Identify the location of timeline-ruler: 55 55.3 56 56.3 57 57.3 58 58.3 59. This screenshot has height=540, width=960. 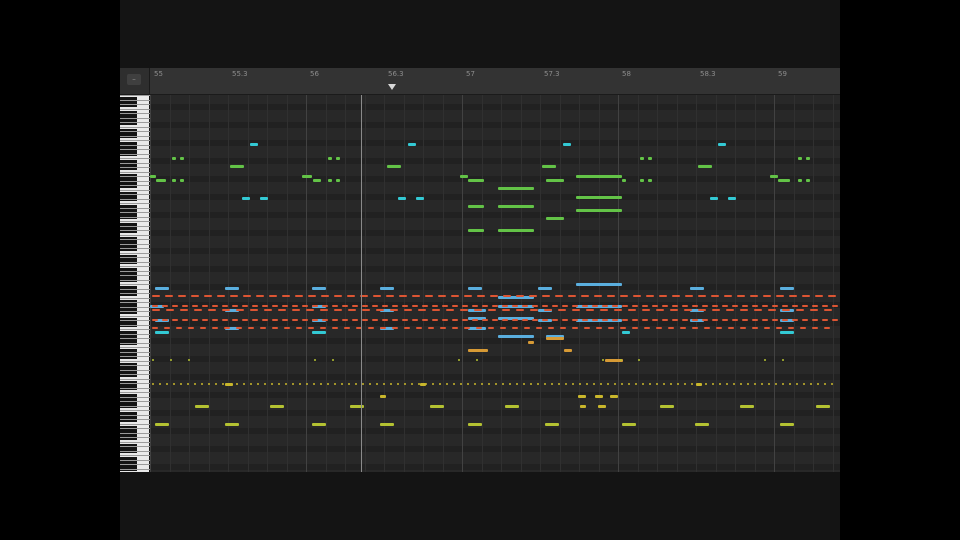
(495, 81).